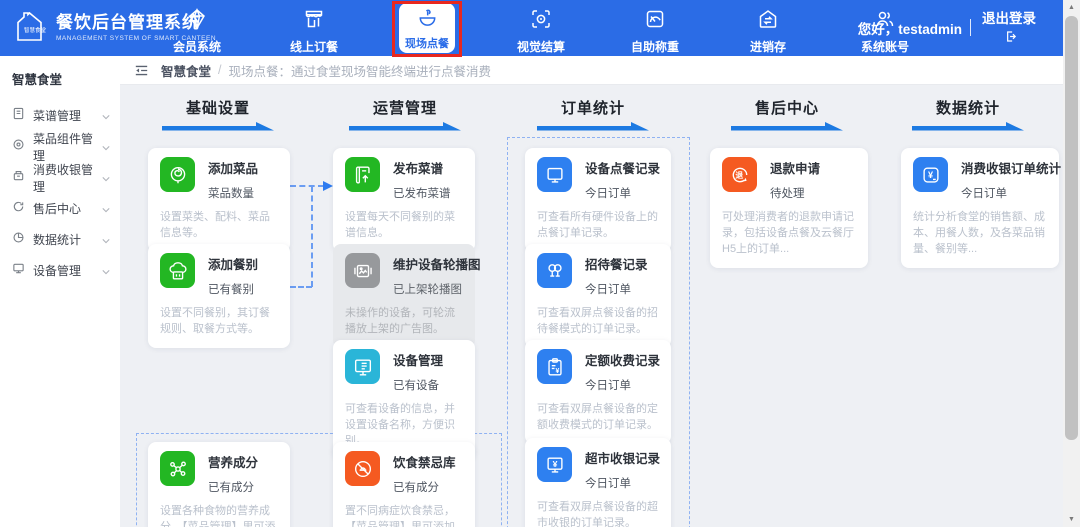 The image size is (1080, 527). I want to click on logout-button: 退出登录, so click(1009, 28).